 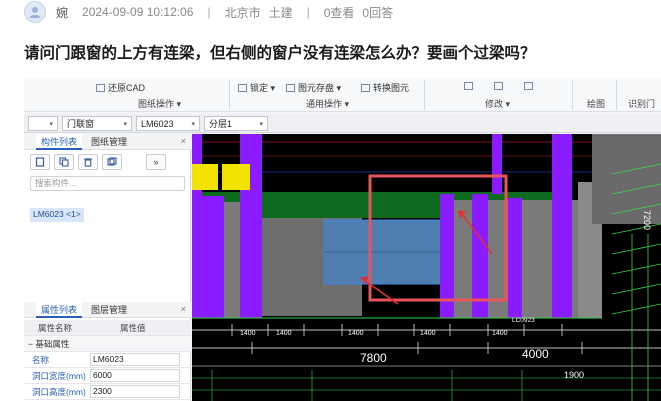 I want to click on component-item-lm6023: LM6023 <1>, so click(x=57, y=215).